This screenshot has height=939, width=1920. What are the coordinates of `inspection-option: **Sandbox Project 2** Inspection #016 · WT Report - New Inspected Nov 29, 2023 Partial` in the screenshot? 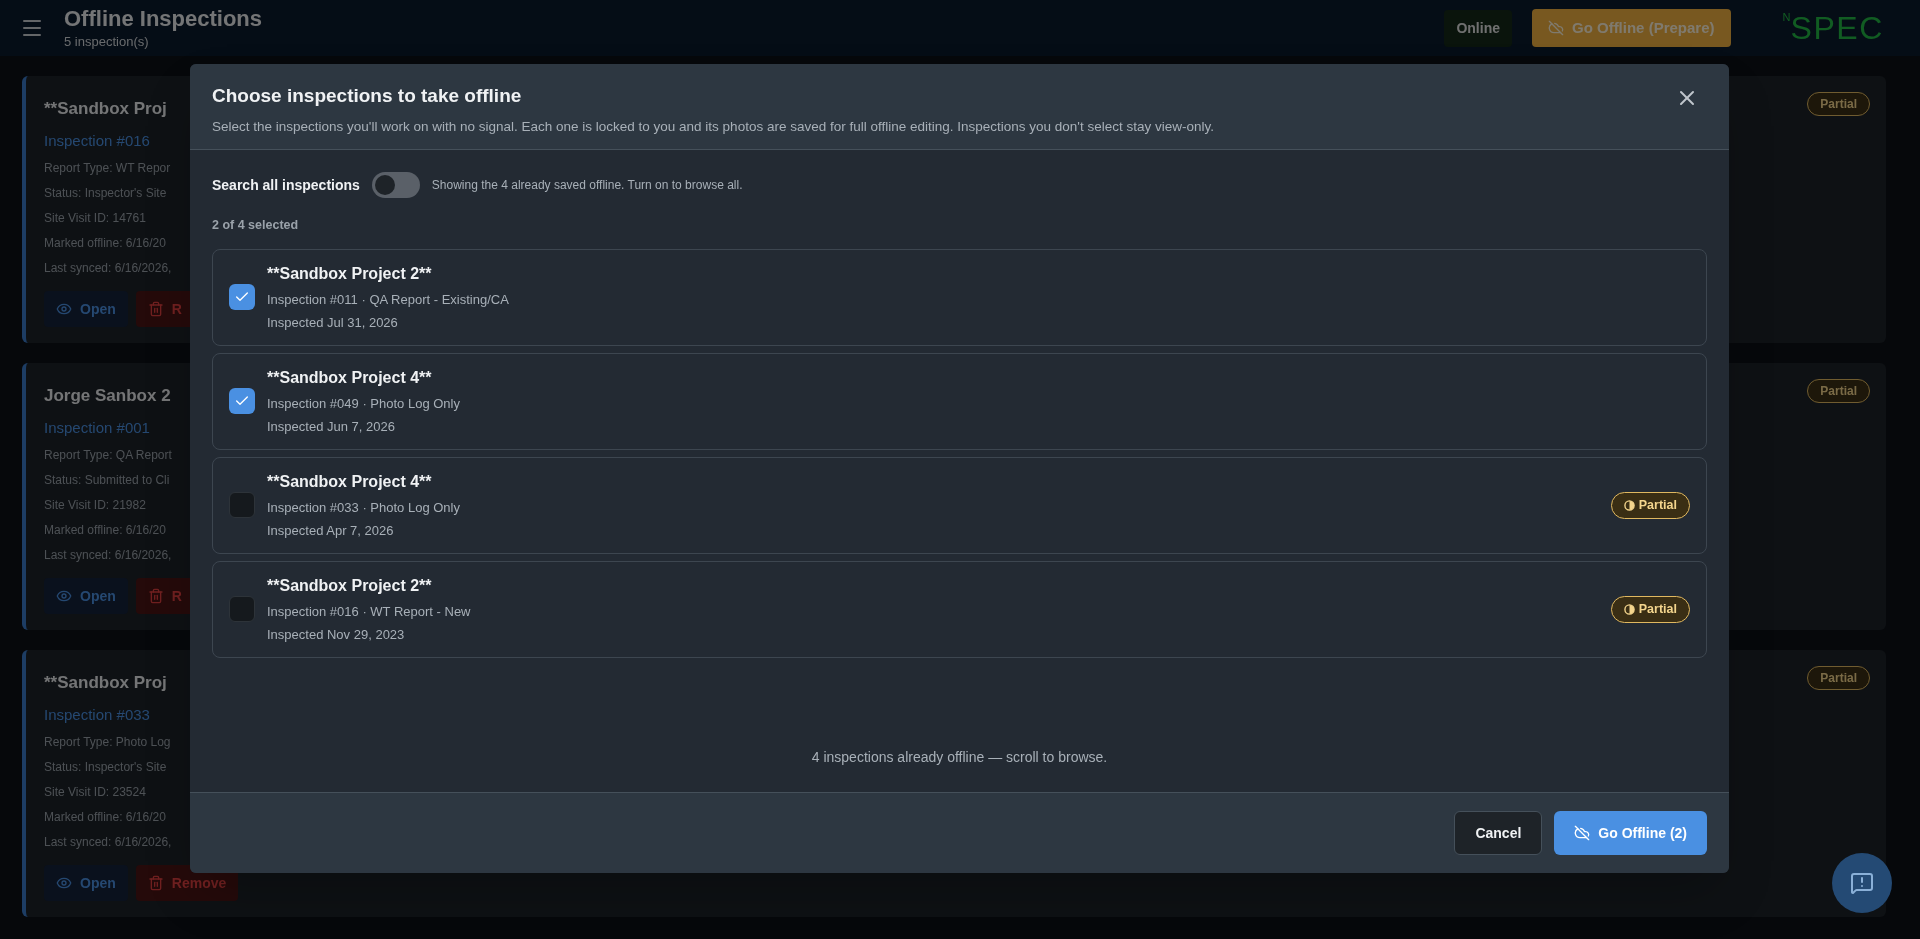 It's located at (959, 609).